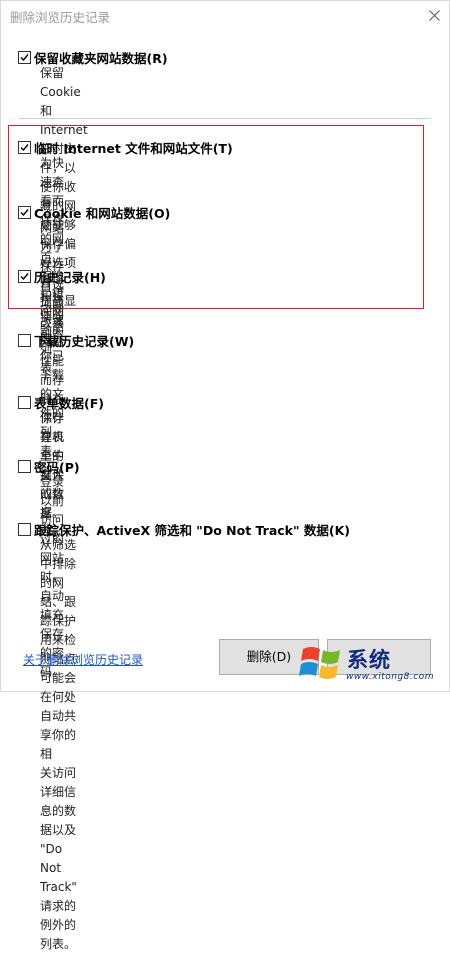 The width and height of the screenshot is (450, 954). Describe the element at coordinates (369, 659) in the screenshot. I see `watermark-text: 系统` at that location.